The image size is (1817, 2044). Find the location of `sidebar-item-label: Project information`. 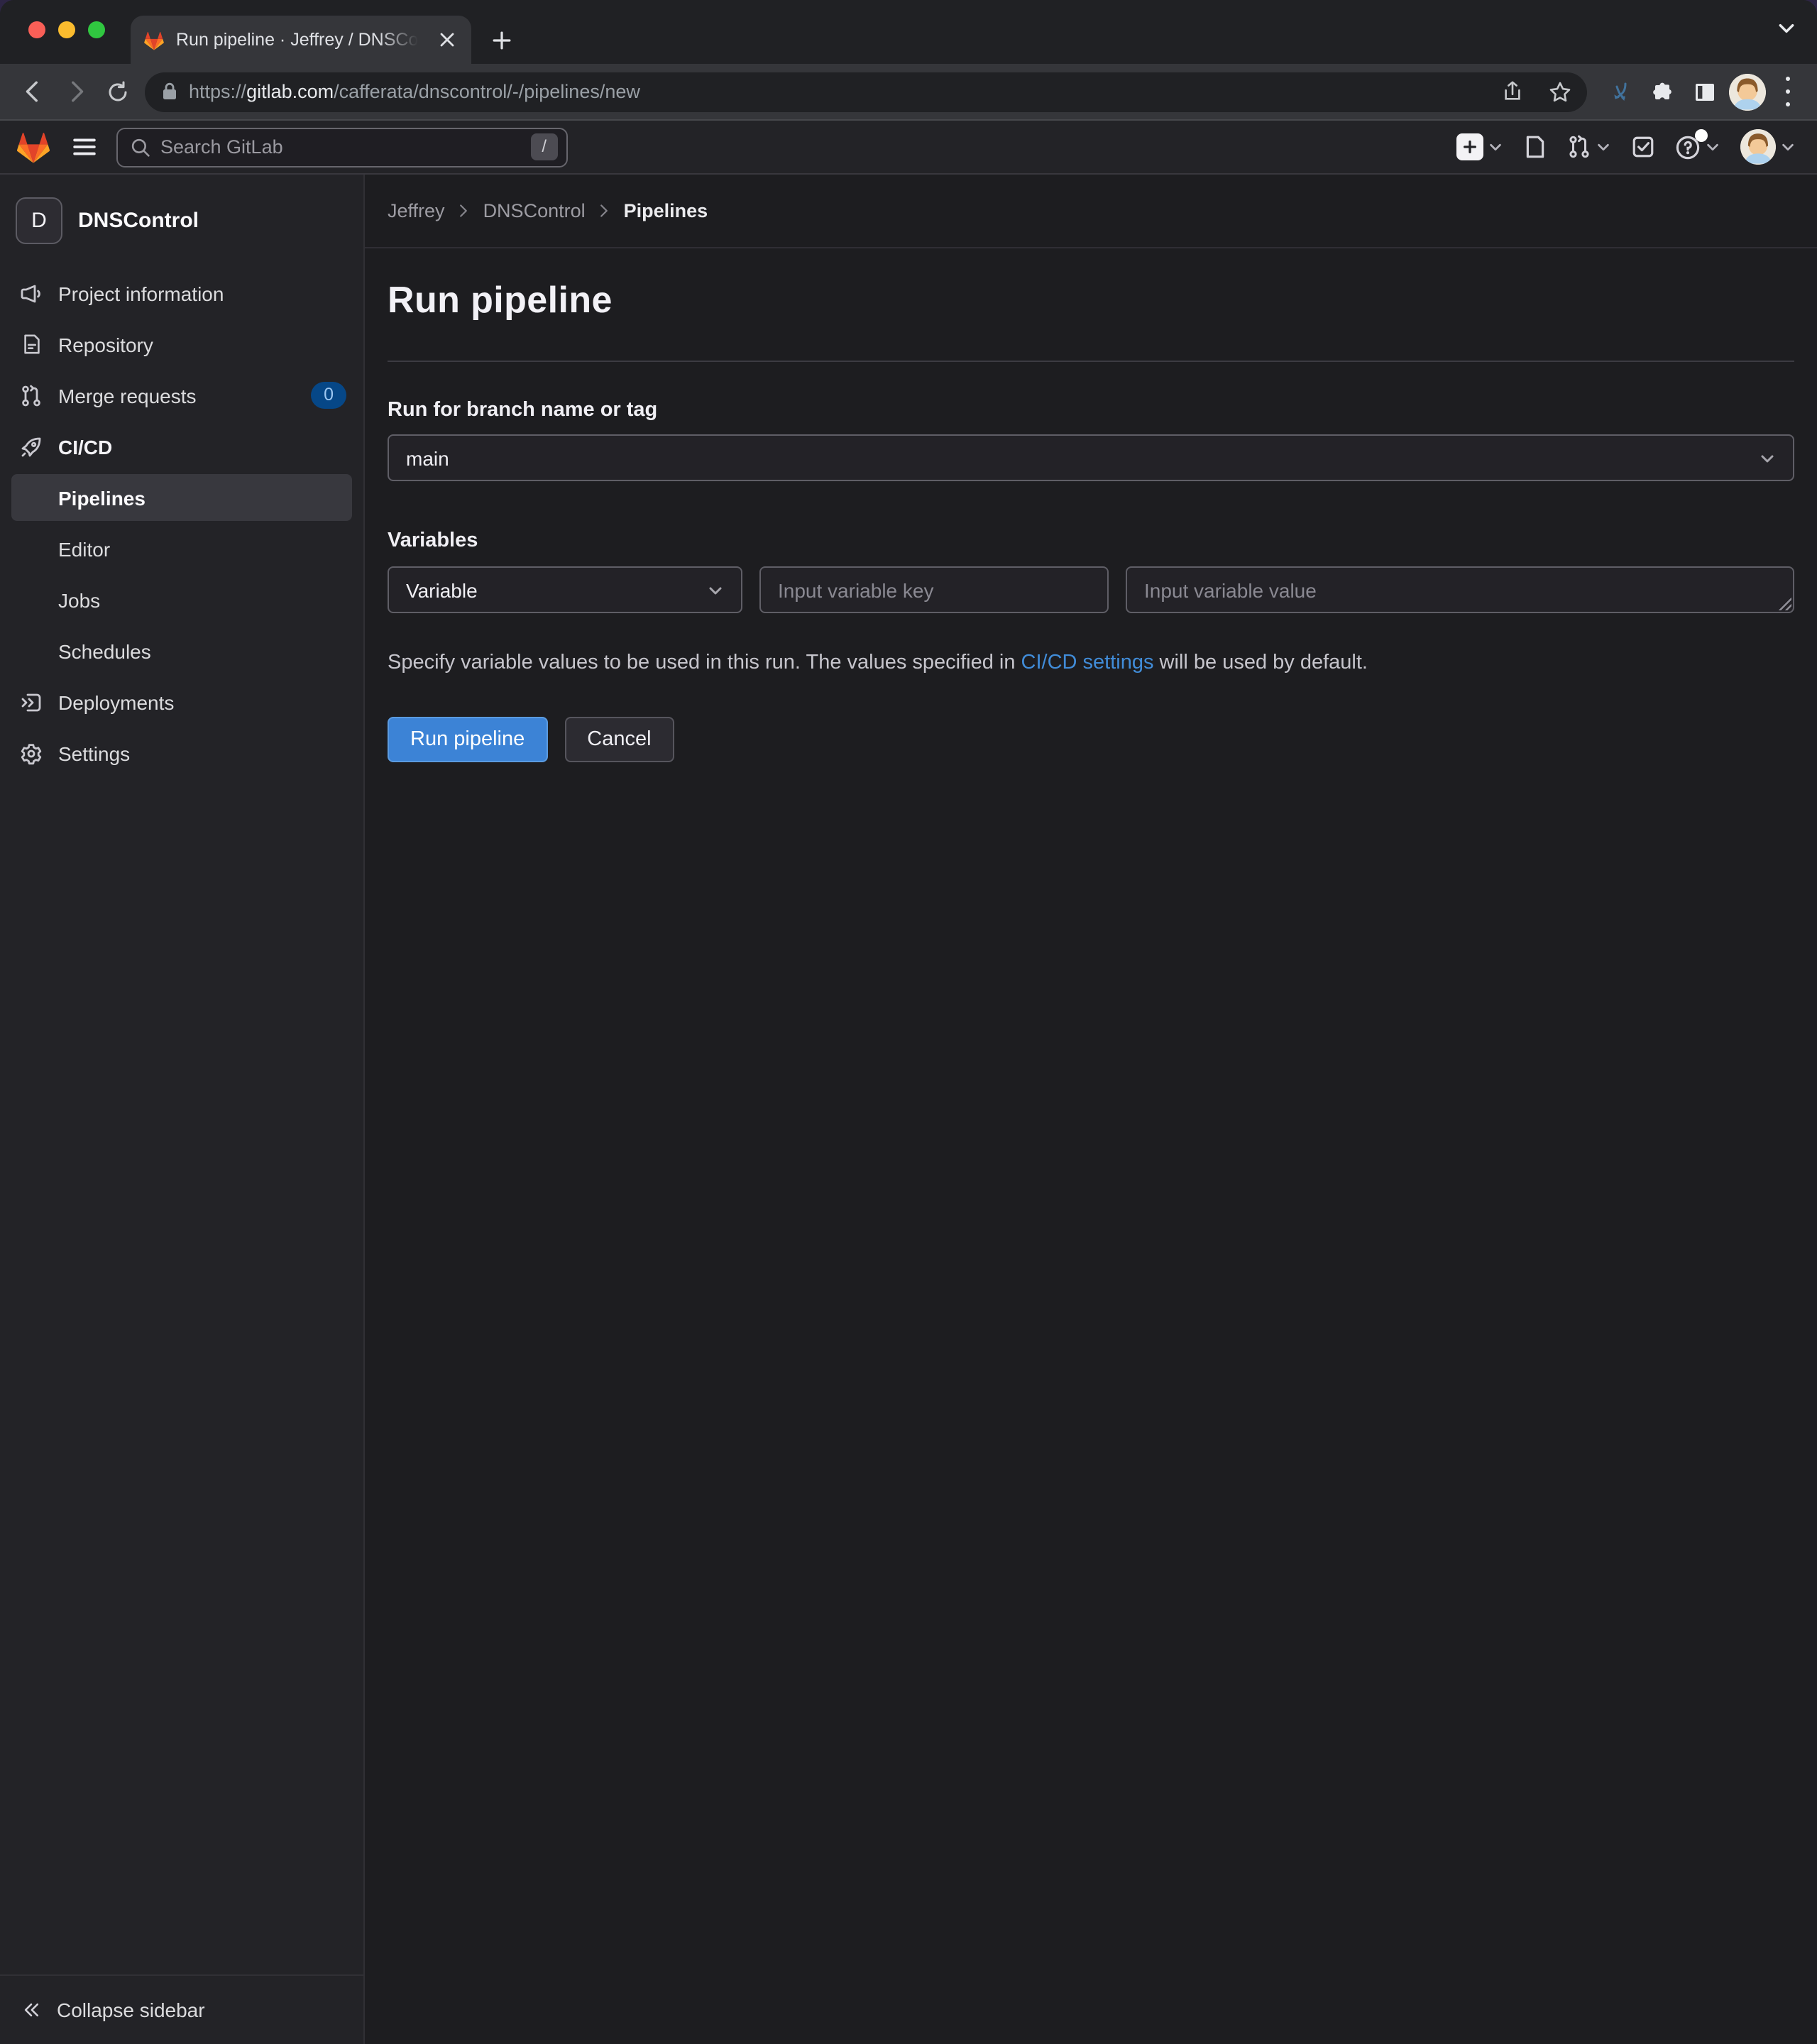

sidebar-item-label: Project information is located at coordinates (141, 293).